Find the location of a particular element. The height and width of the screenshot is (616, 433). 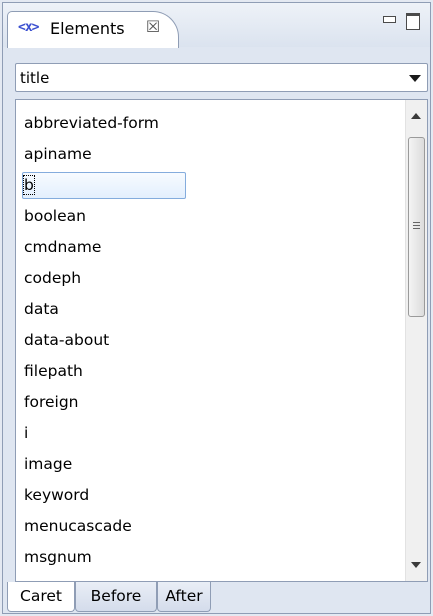

minimize-icon is located at coordinates (389, 20).